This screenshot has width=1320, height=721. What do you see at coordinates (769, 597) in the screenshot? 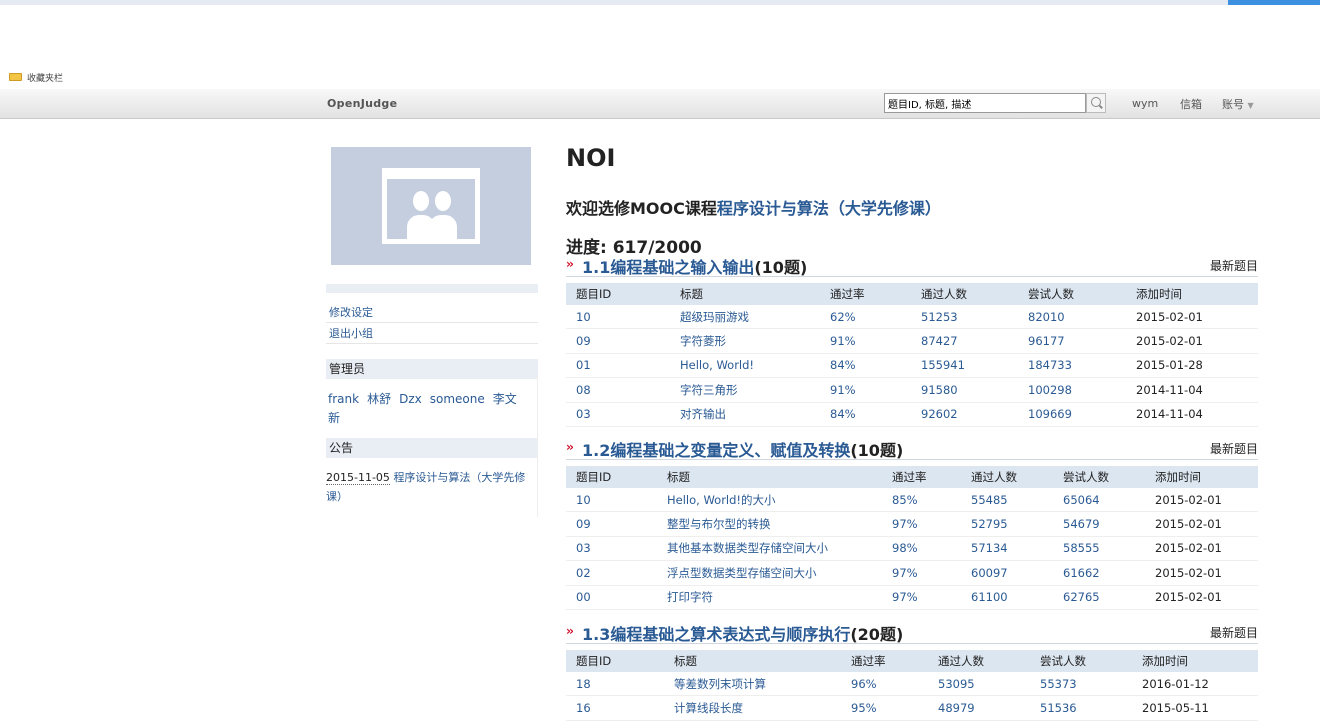
I see `problem-title: 打印字符` at bounding box center [769, 597].